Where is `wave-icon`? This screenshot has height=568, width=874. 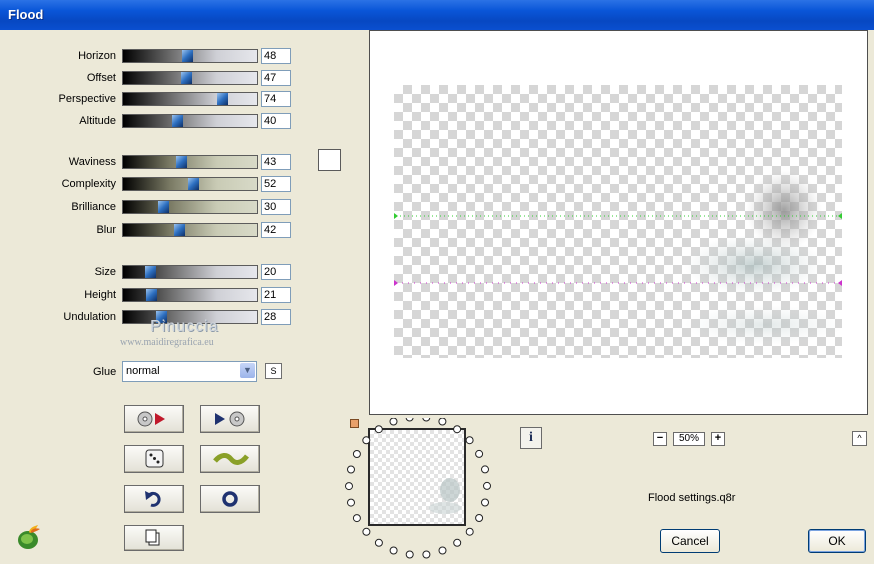 wave-icon is located at coordinates (231, 459).